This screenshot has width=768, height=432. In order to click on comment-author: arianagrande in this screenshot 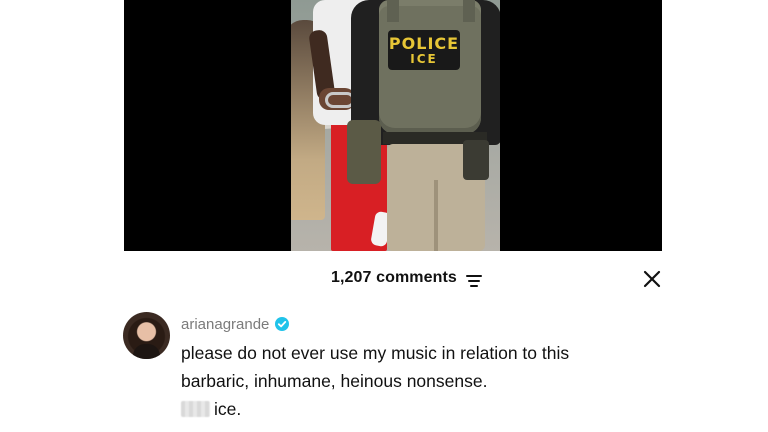, I will do `click(235, 324)`.